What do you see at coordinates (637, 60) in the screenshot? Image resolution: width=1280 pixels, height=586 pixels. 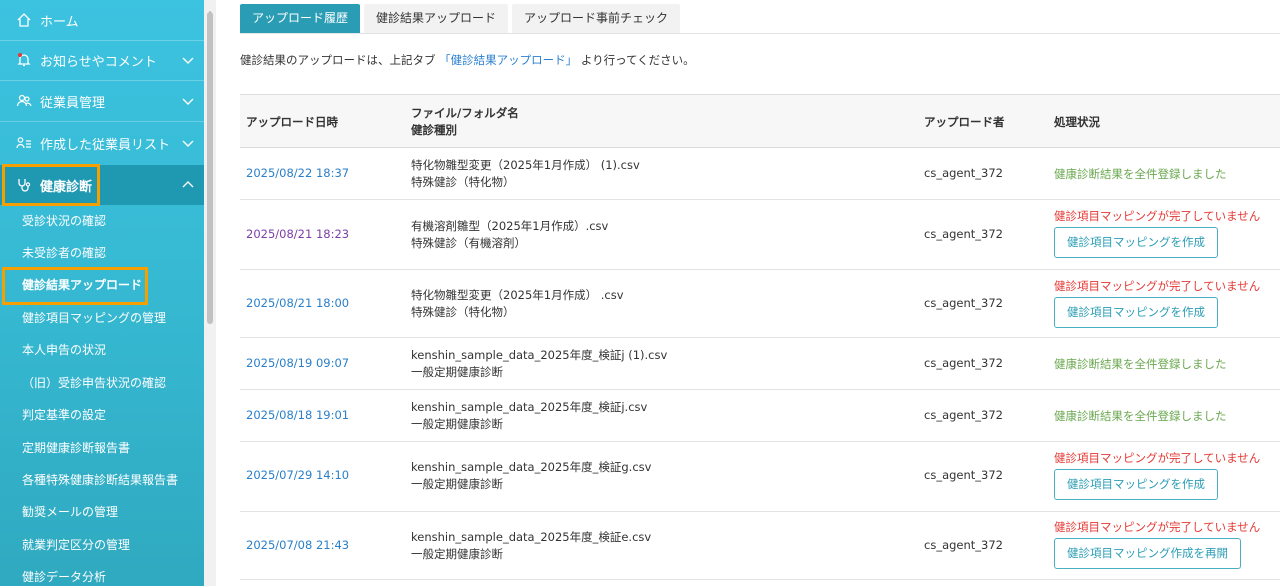 I see `notice-text: より行ってください。` at bounding box center [637, 60].